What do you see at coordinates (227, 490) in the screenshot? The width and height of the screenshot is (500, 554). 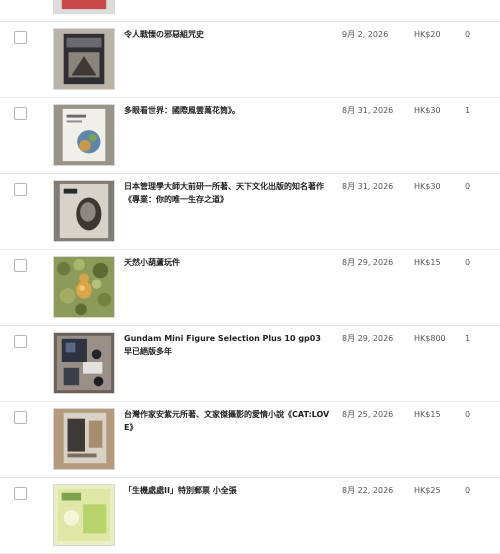 I see `listing-title: 「生機處處II」特別郵票 小全張` at bounding box center [227, 490].